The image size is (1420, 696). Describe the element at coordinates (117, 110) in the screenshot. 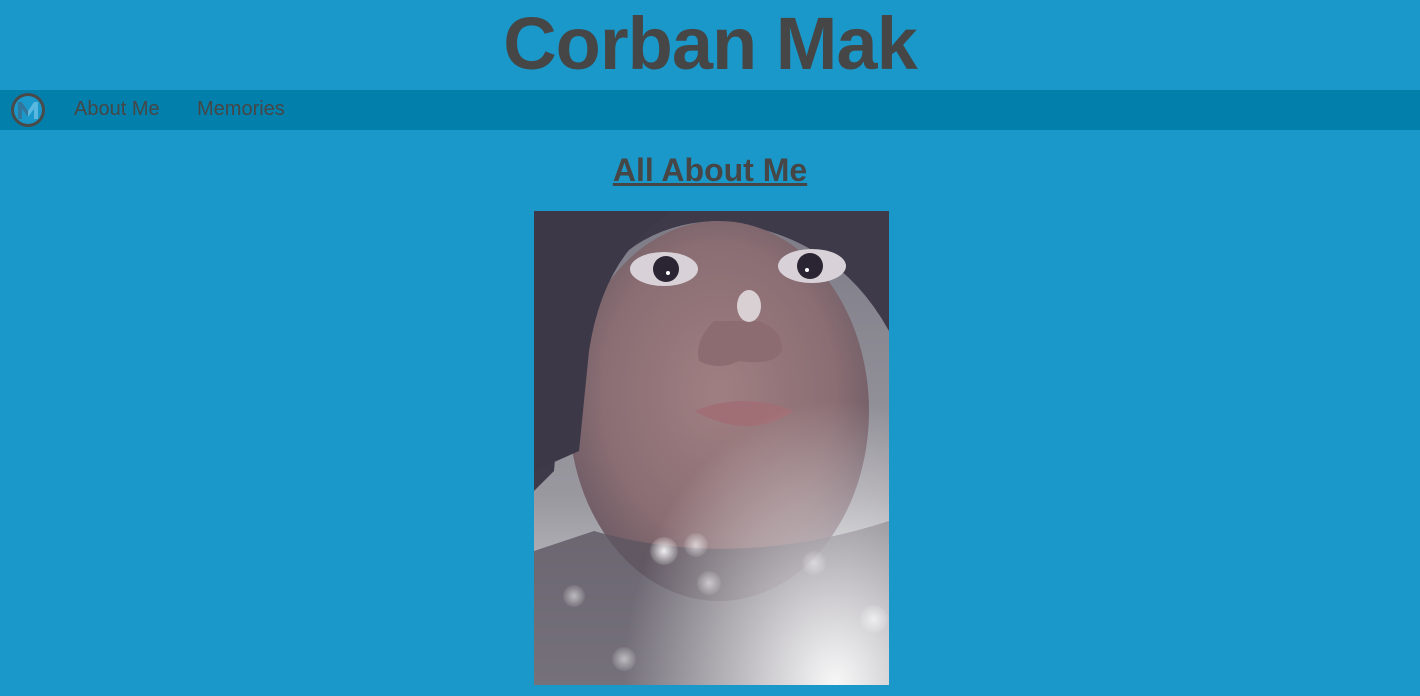

I see `nav-link-about-me: About Me` at that location.